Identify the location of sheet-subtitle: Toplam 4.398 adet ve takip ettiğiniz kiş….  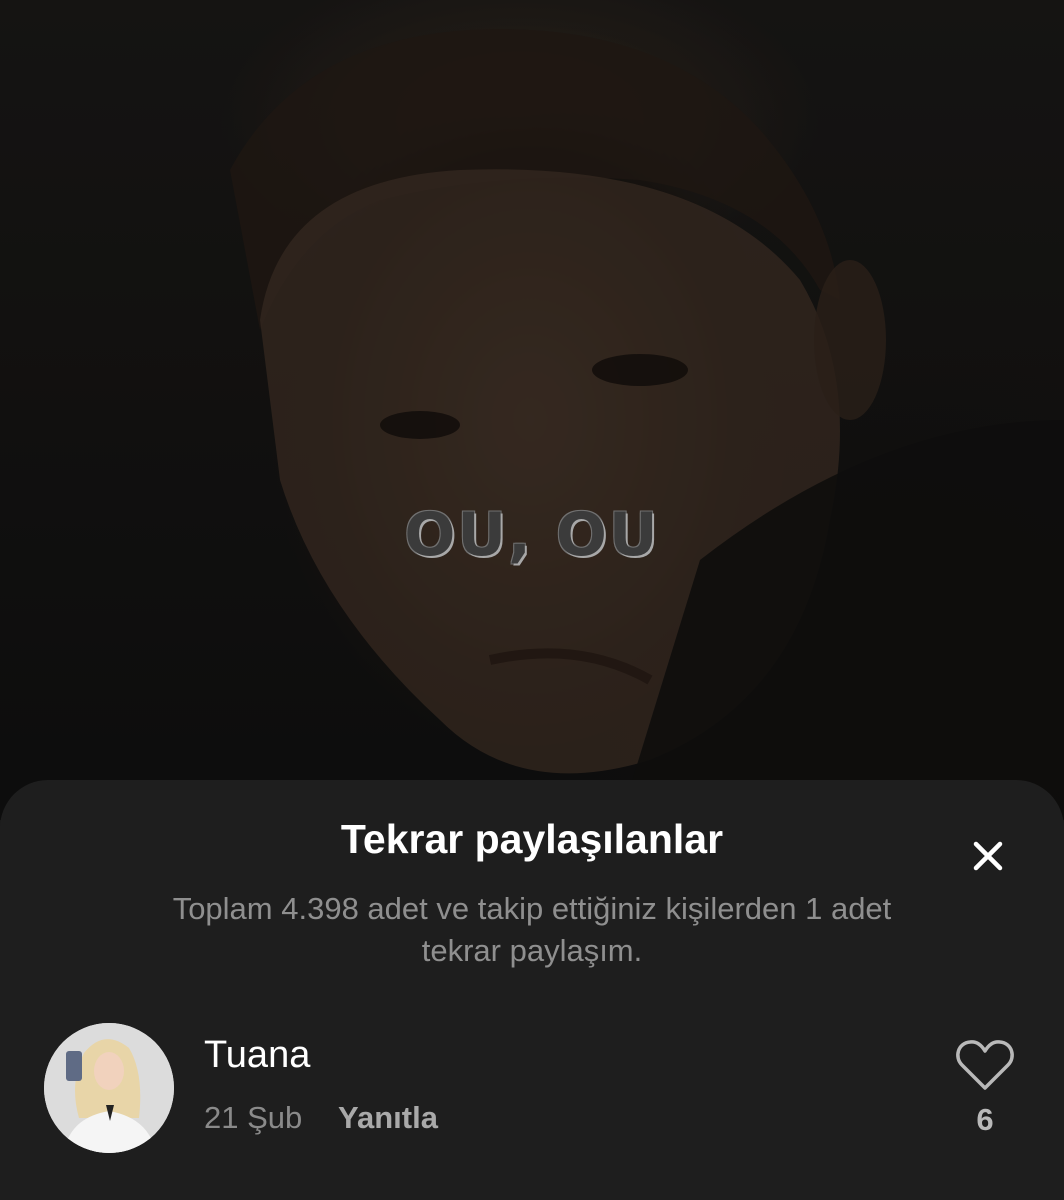
(532, 929).